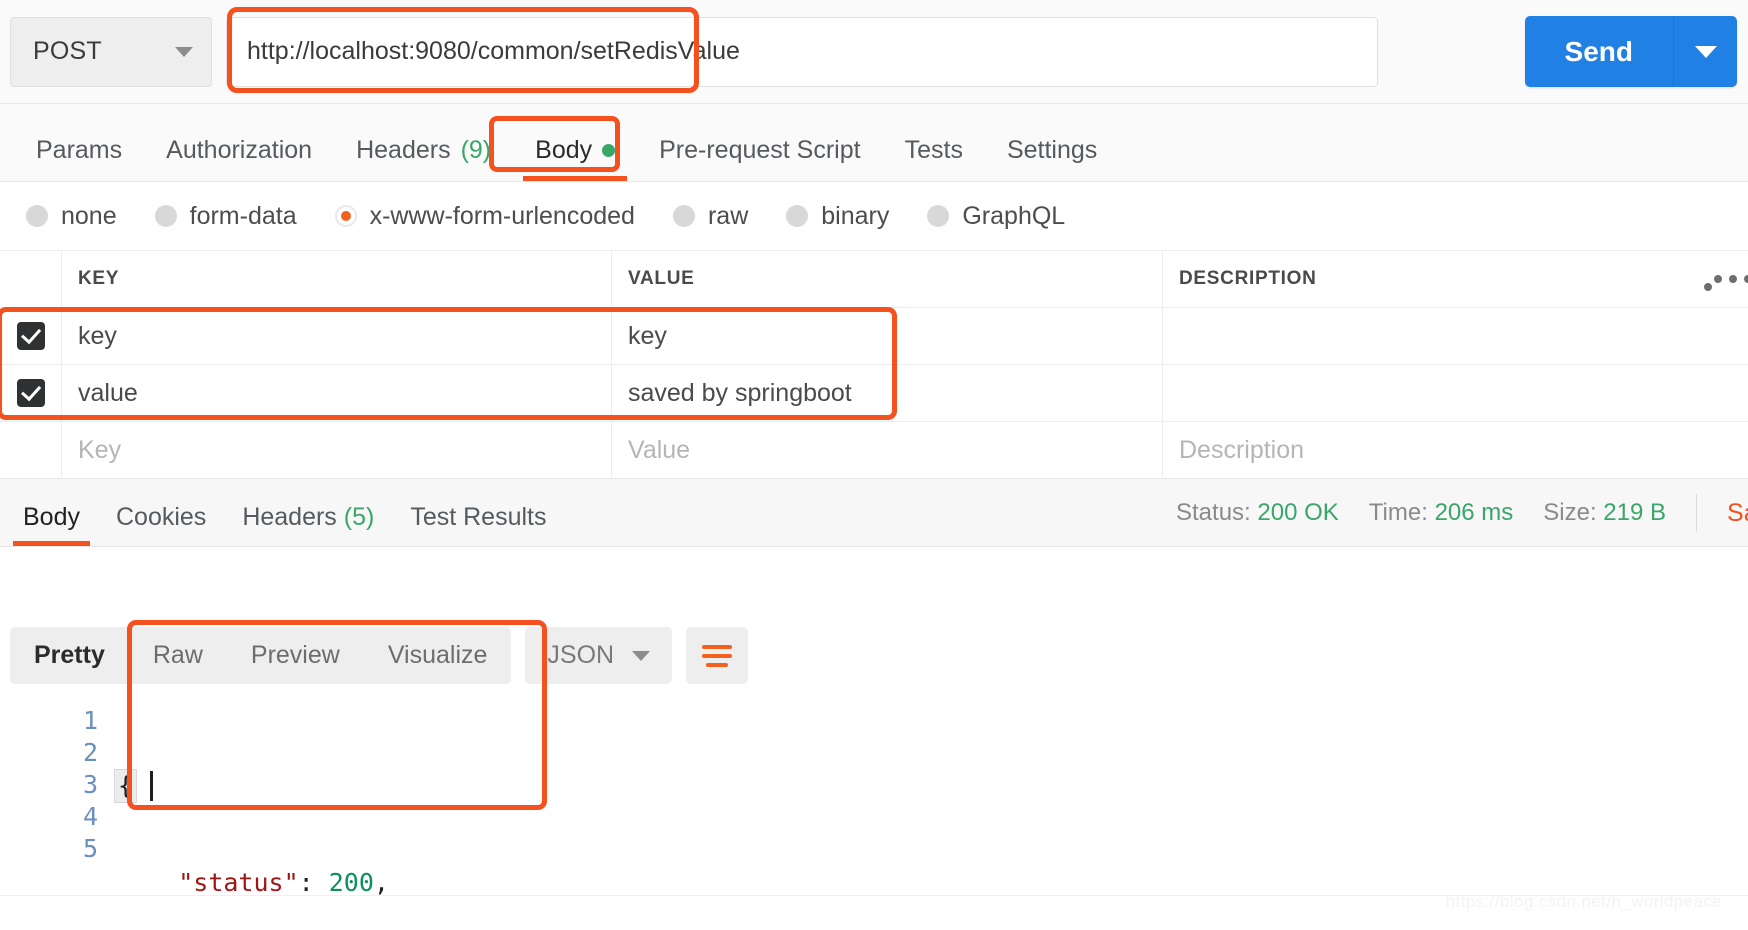 This screenshot has height=930, width=1748. I want to click on view-mode-pretty: Pretty, so click(69, 655).